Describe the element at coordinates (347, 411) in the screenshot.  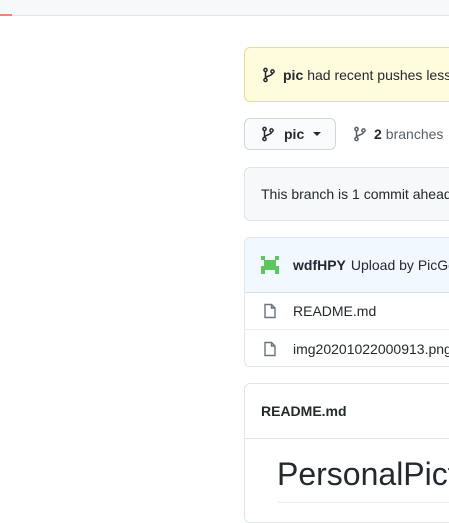
I see `readme-filename: README.md` at that location.